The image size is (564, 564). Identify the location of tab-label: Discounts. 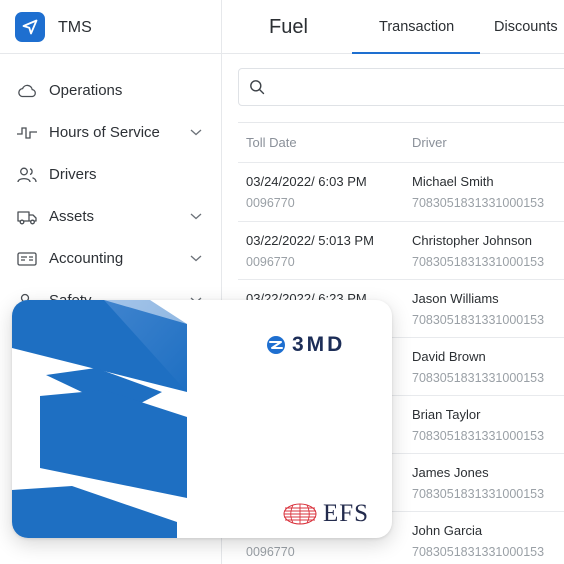
(526, 27).